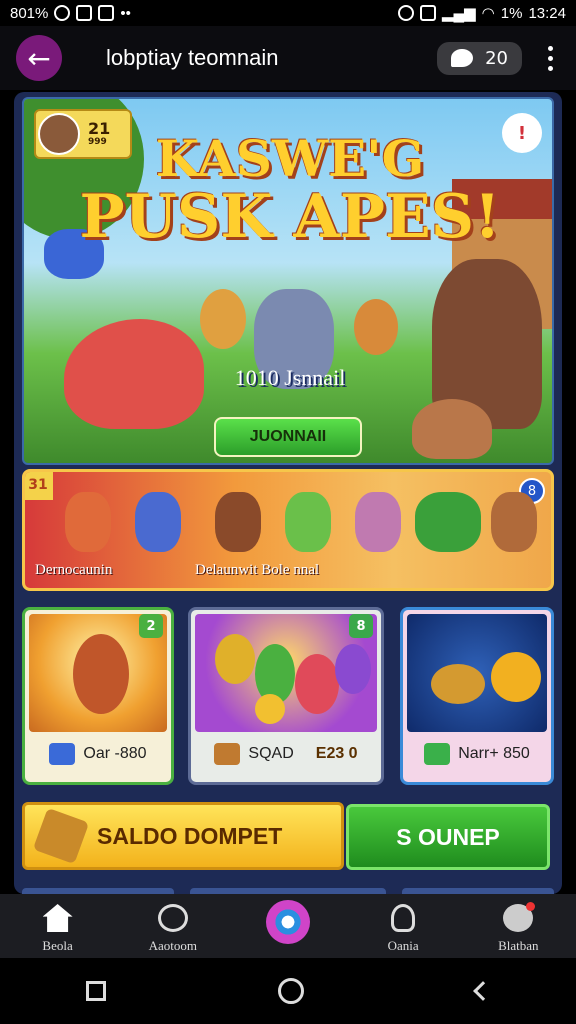 This screenshot has width=576, height=1024. Describe the element at coordinates (84, 13) in the screenshot. I see `image-icon` at that location.